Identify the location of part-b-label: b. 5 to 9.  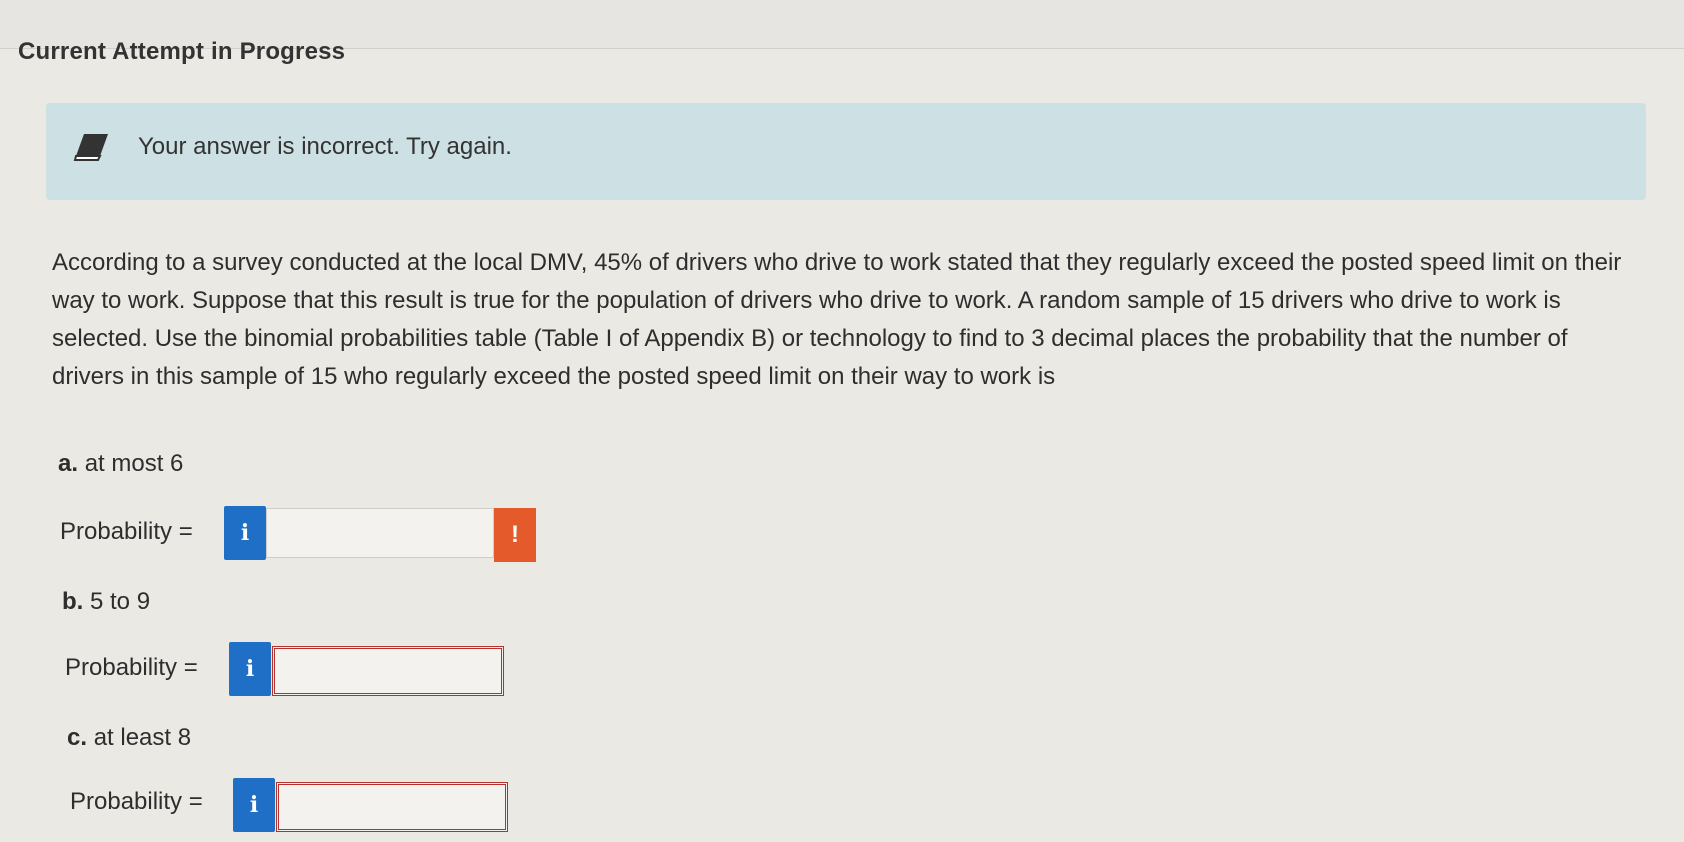
(106, 602).